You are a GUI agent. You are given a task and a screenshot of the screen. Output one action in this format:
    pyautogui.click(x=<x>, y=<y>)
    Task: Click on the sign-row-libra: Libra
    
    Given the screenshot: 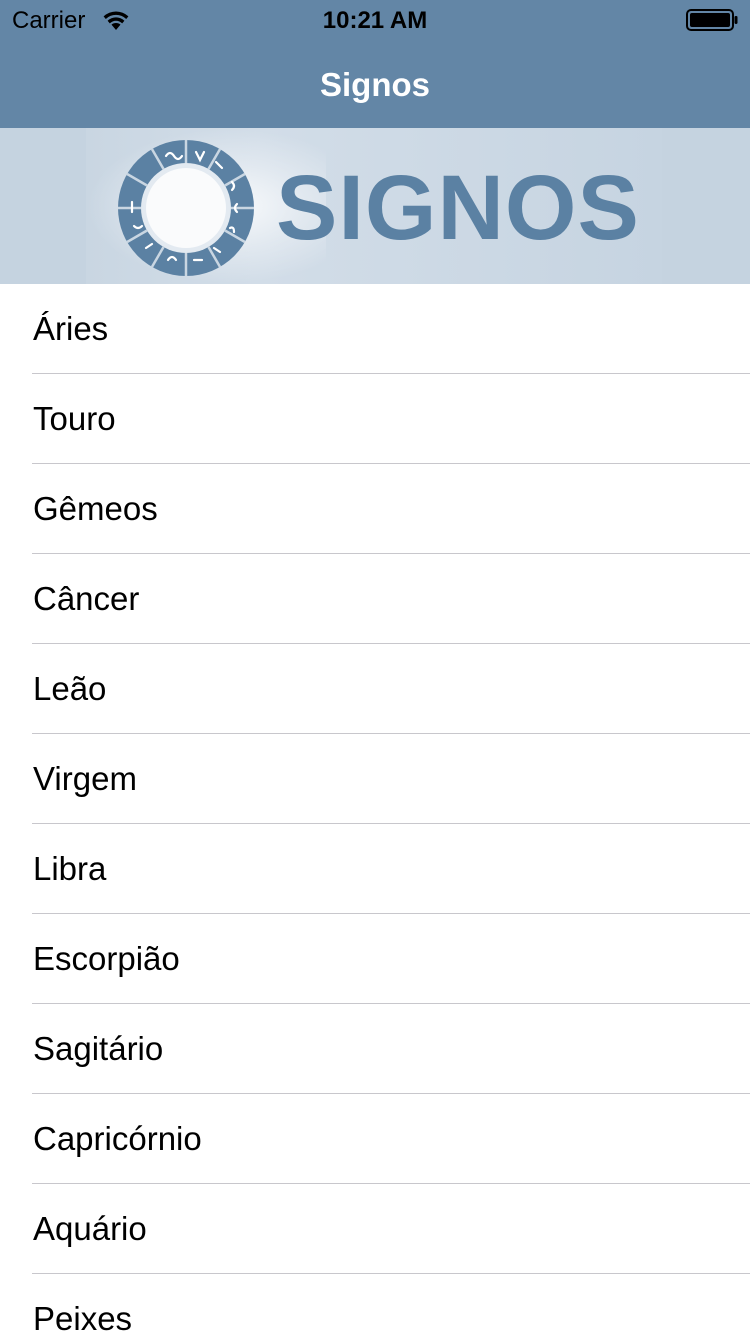 What is the action you would take?
    pyautogui.click(x=375, y=869)
    